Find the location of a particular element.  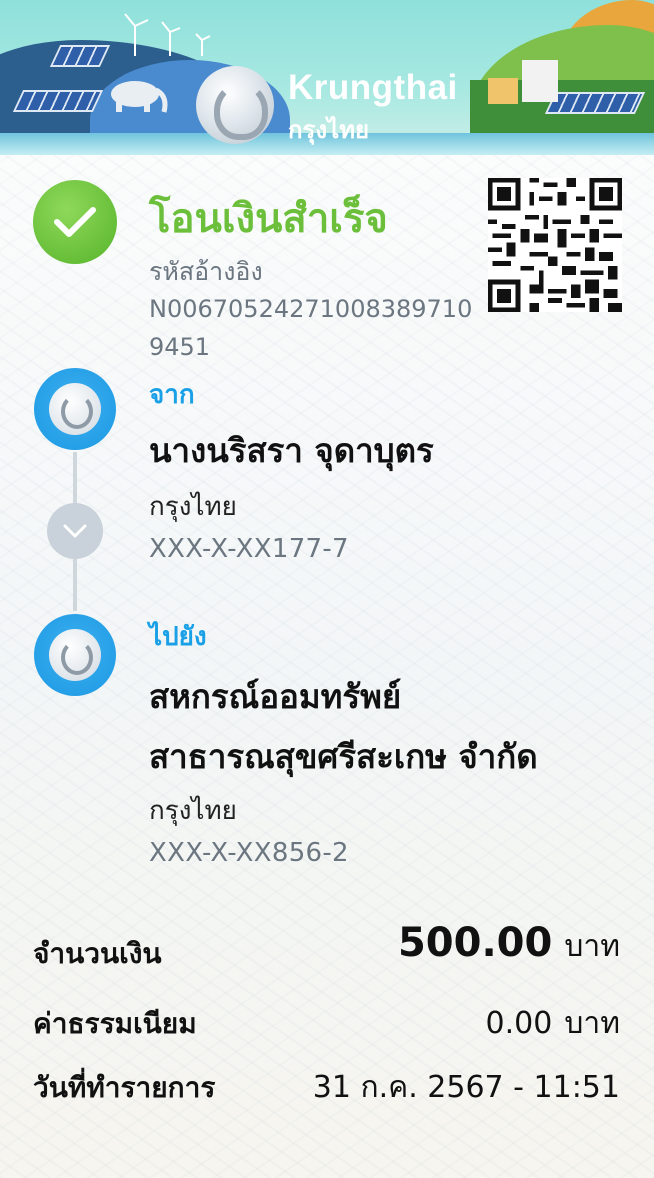

brand-name-en: Krungthai is located at coordinates (373, 87).